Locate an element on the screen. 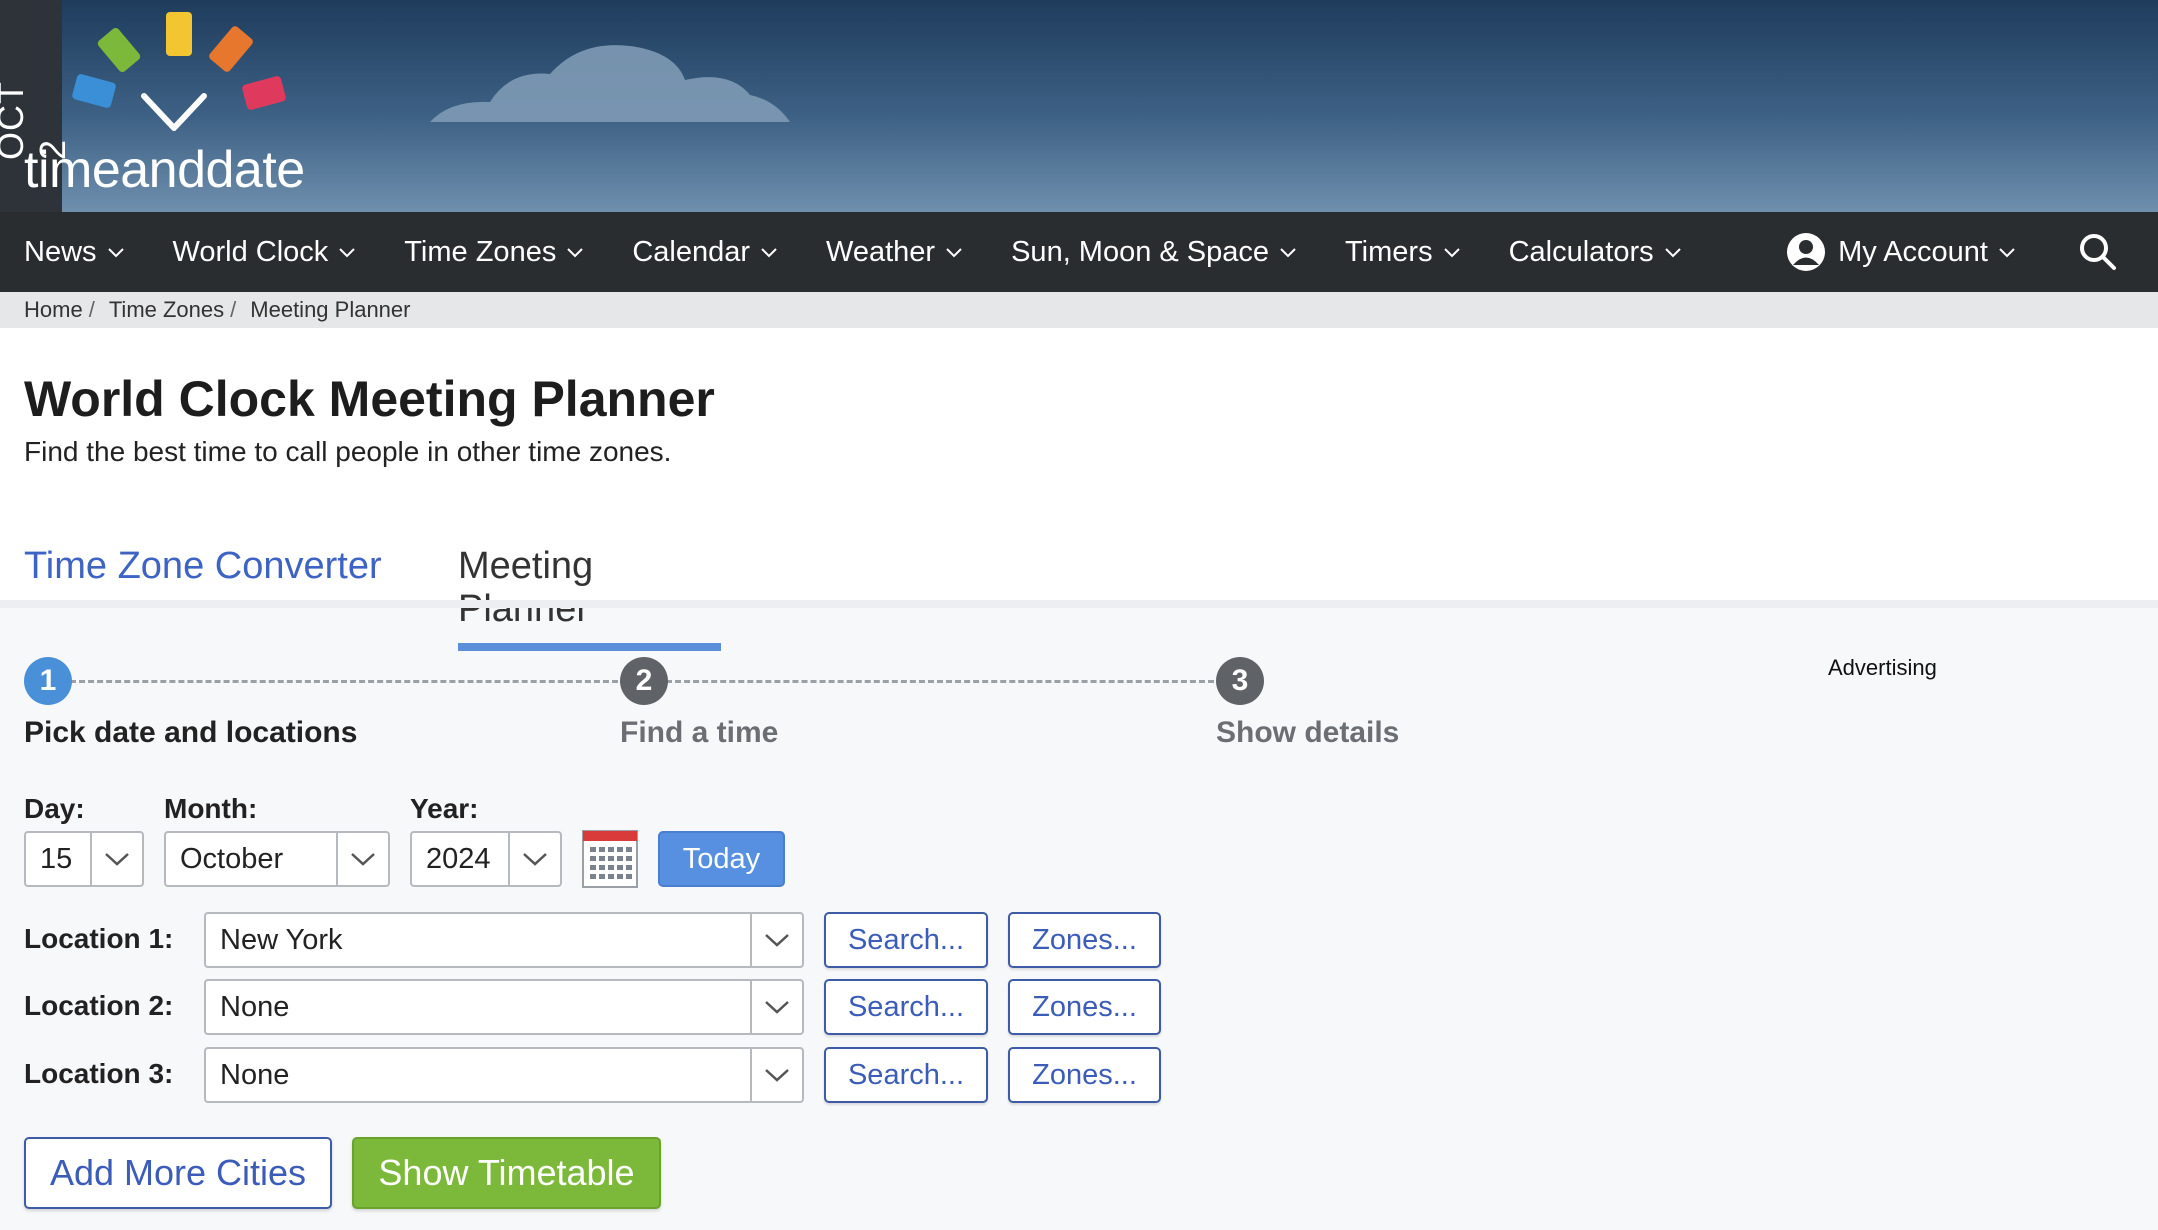 The image size is (2158, 1230). show-timetable-button: Show Timetable is located at coordinates (506, 1173).